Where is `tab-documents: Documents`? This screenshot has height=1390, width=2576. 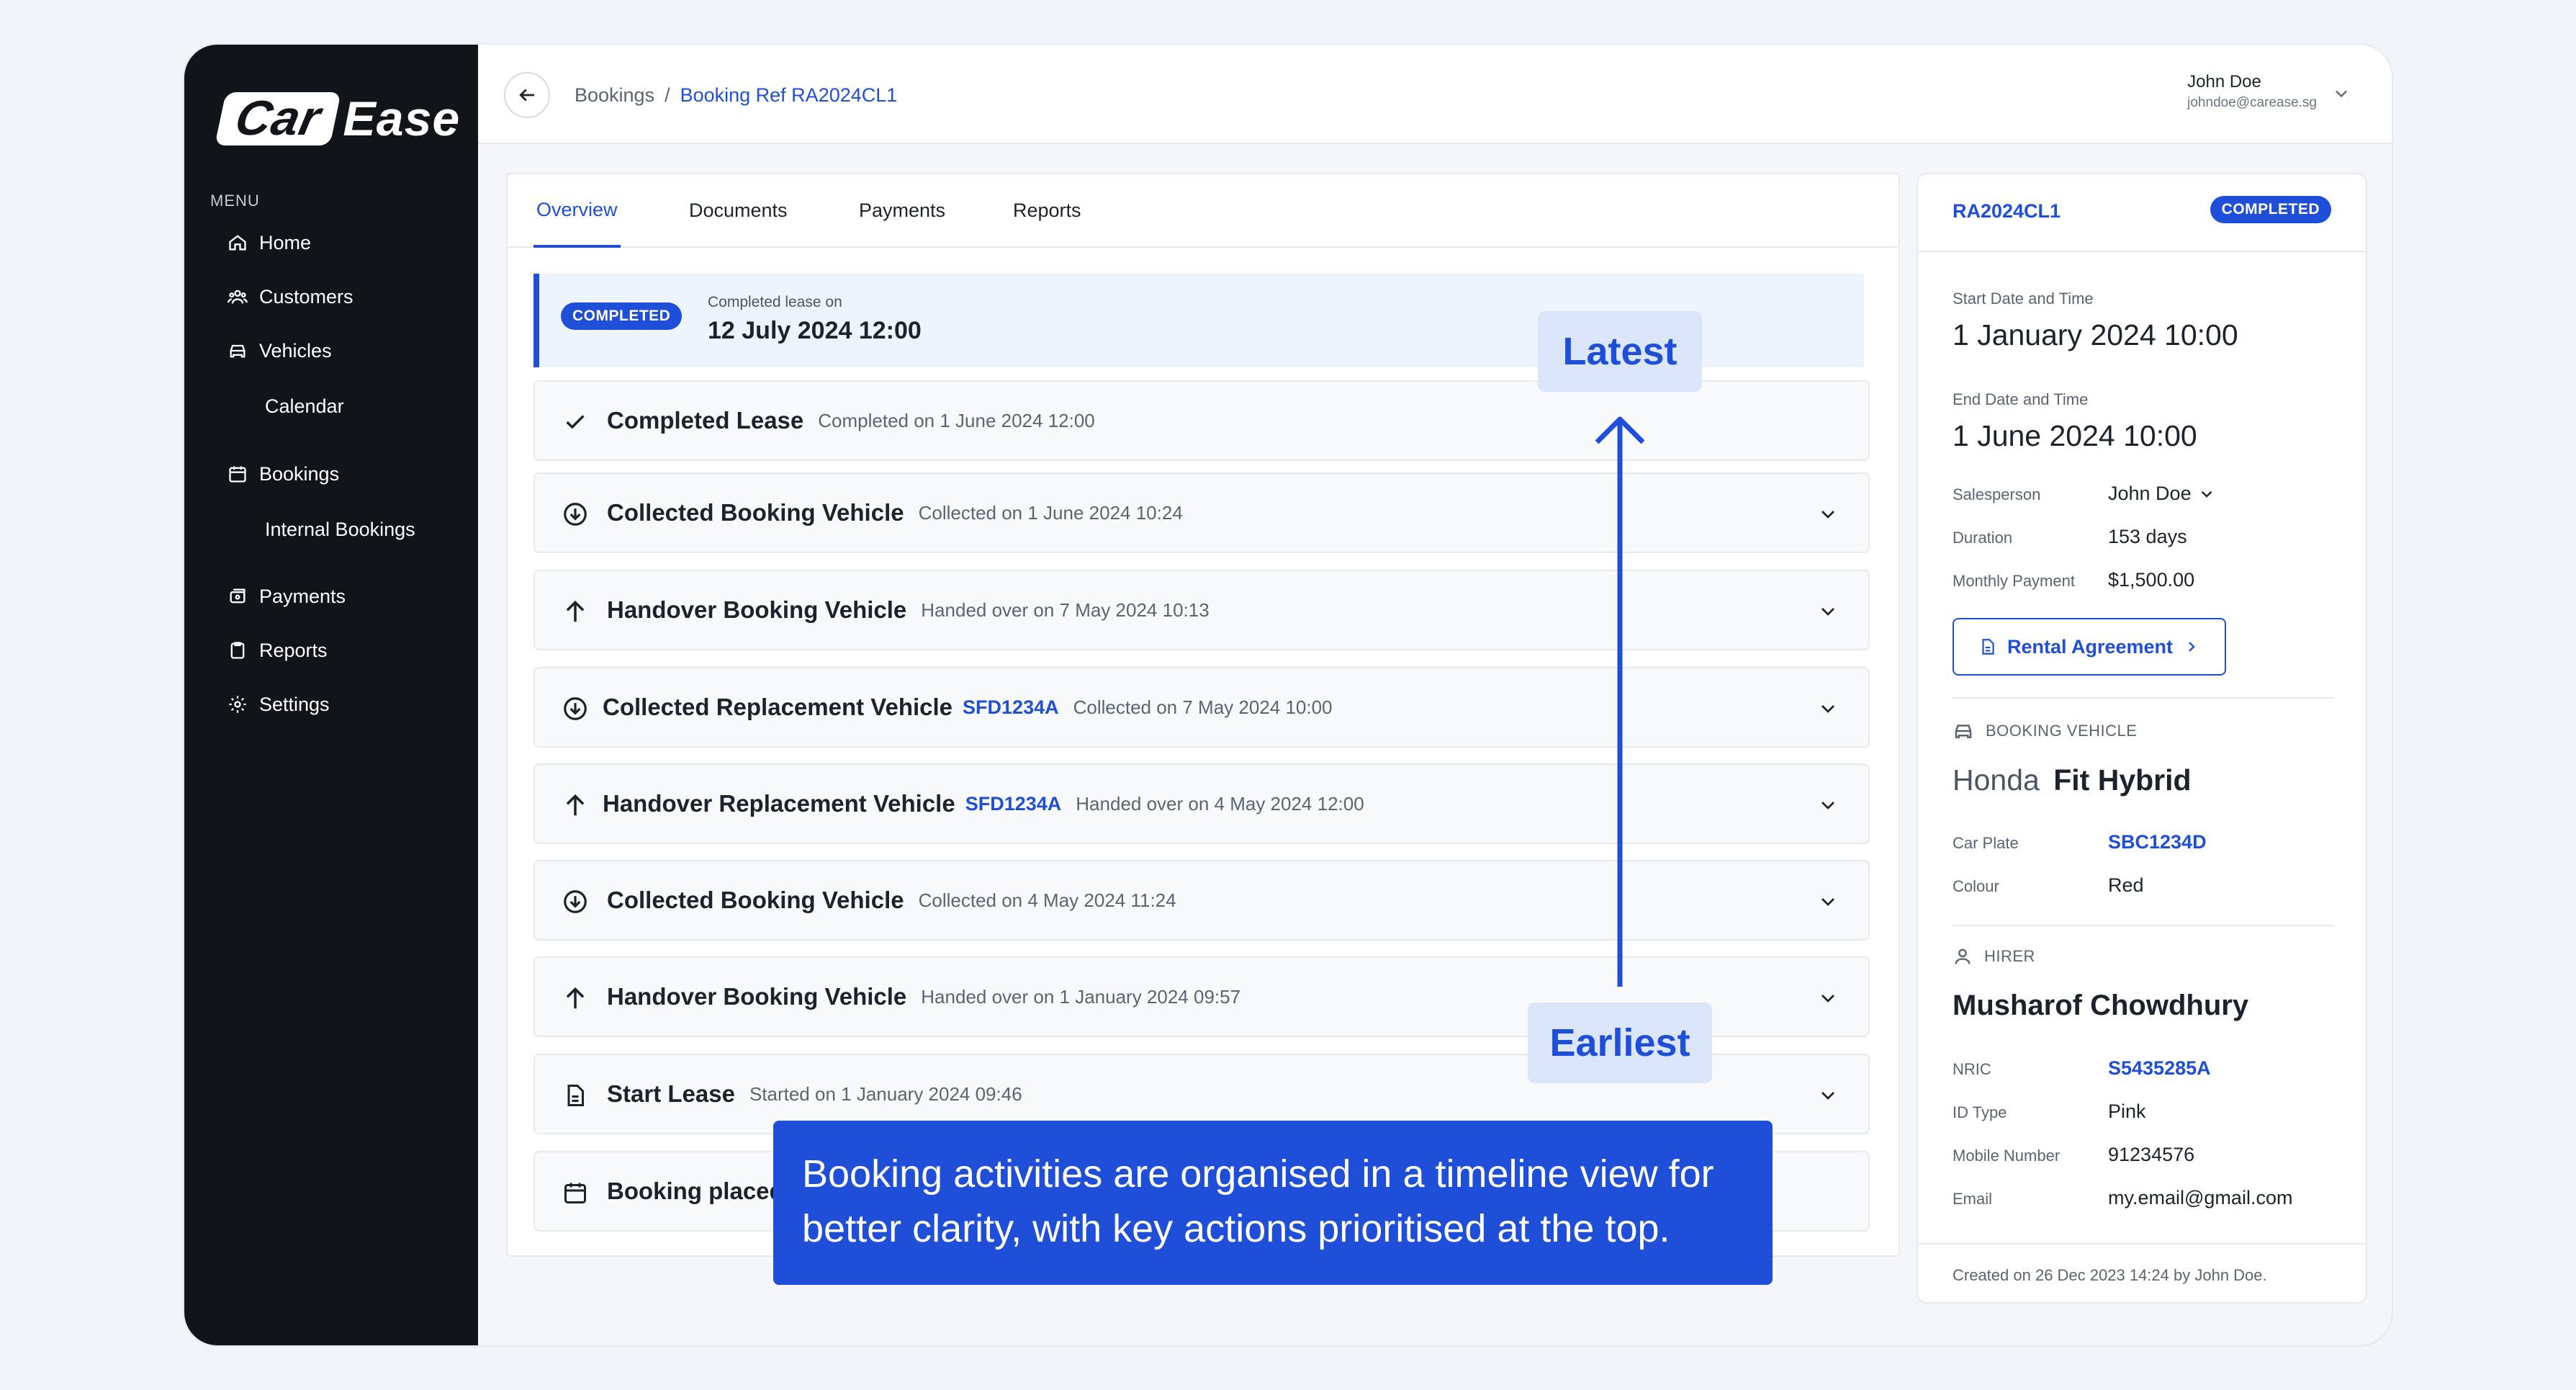 tab-documents: Documents is located at coordinates (738, 210).